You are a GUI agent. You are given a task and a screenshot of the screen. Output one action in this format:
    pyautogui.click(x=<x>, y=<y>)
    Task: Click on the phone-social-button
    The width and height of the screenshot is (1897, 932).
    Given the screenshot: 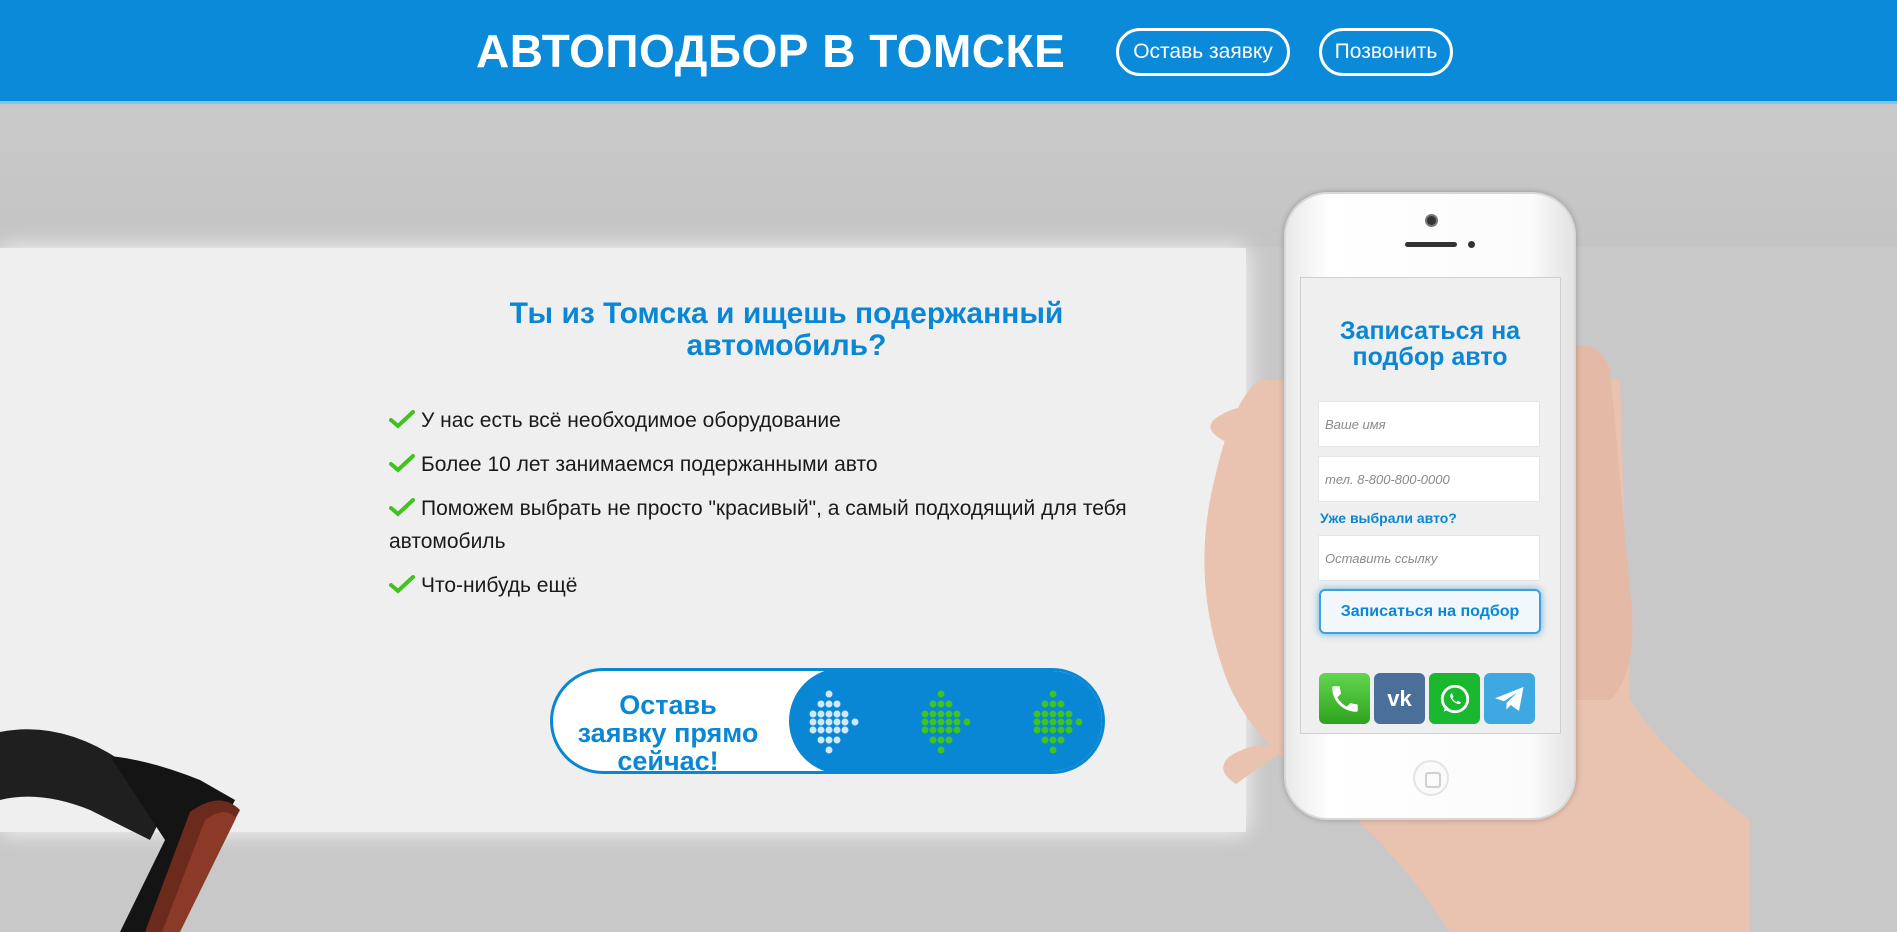 What is the action you would take?
    pyautogui.click(x=1344, y=698)
    